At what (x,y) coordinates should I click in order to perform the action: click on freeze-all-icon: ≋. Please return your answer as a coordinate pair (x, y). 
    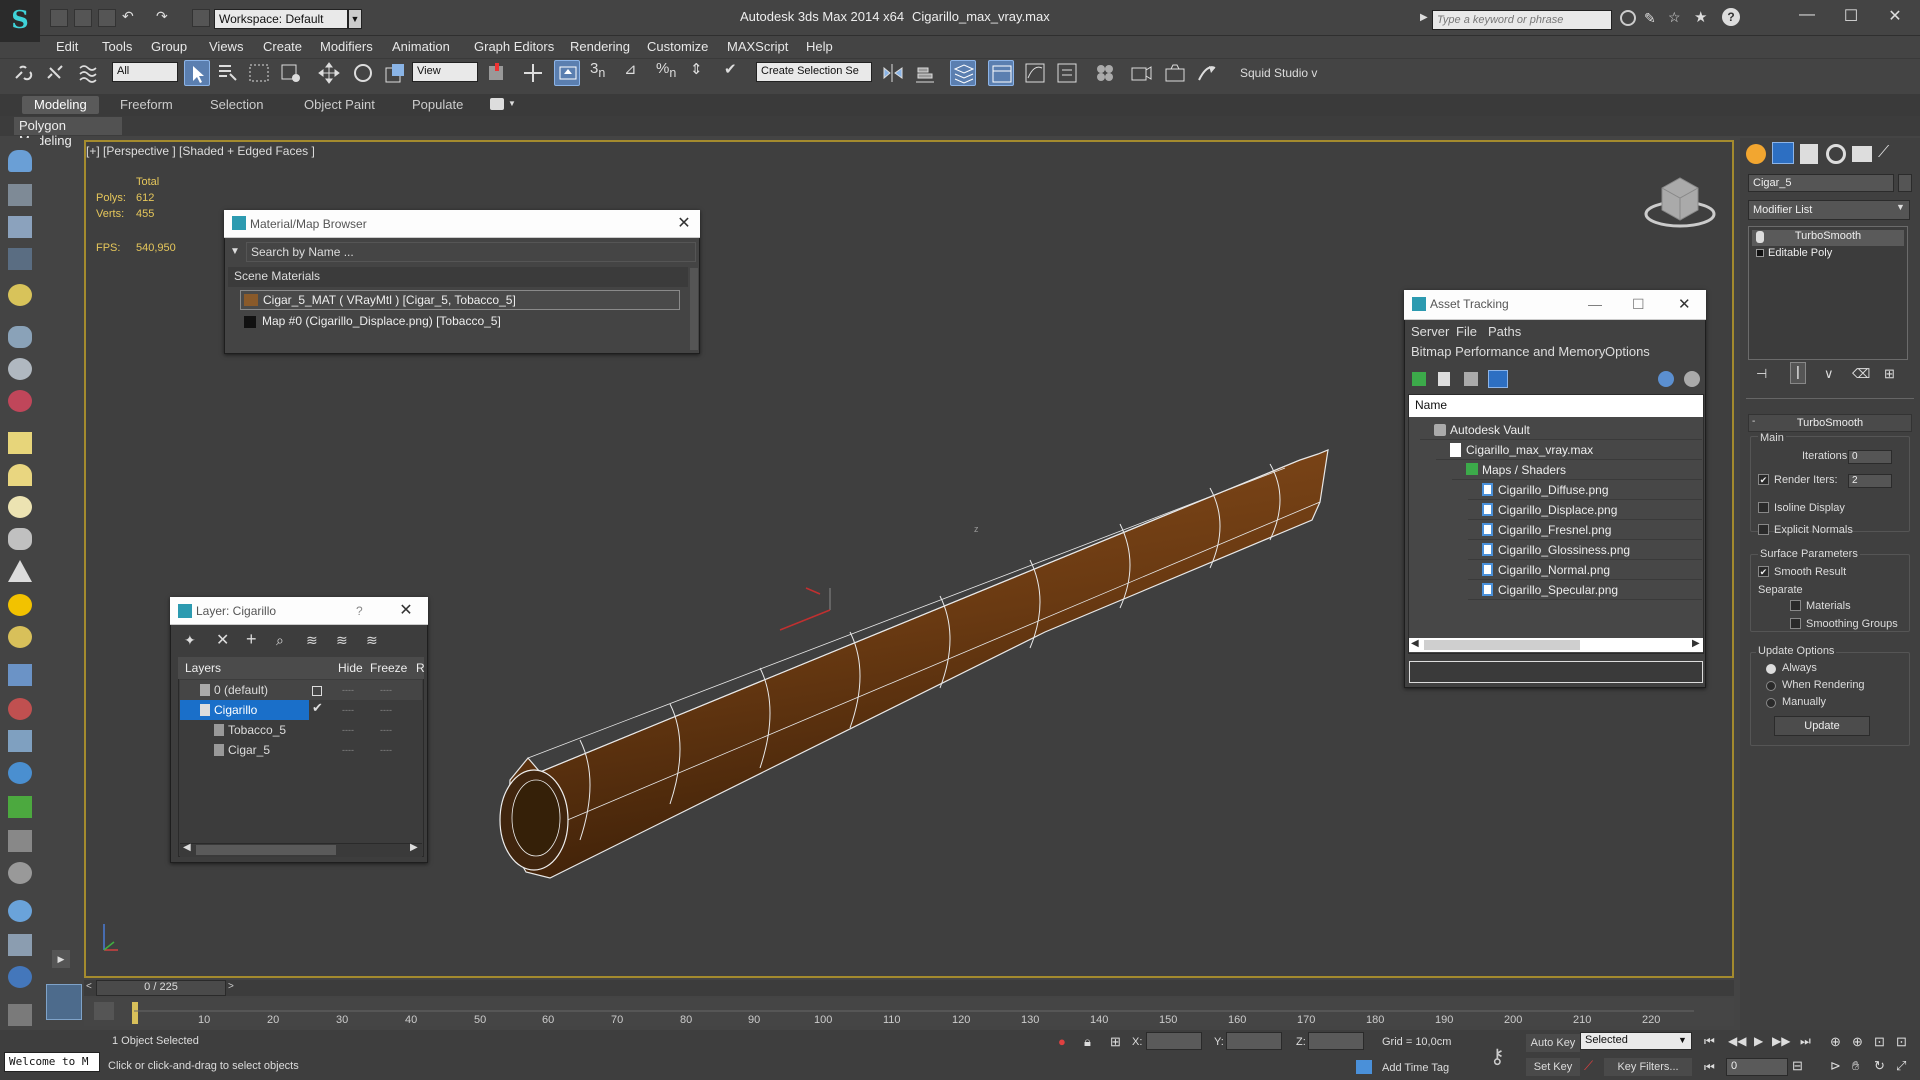
    Looking at the image, I should click on (372, 640).